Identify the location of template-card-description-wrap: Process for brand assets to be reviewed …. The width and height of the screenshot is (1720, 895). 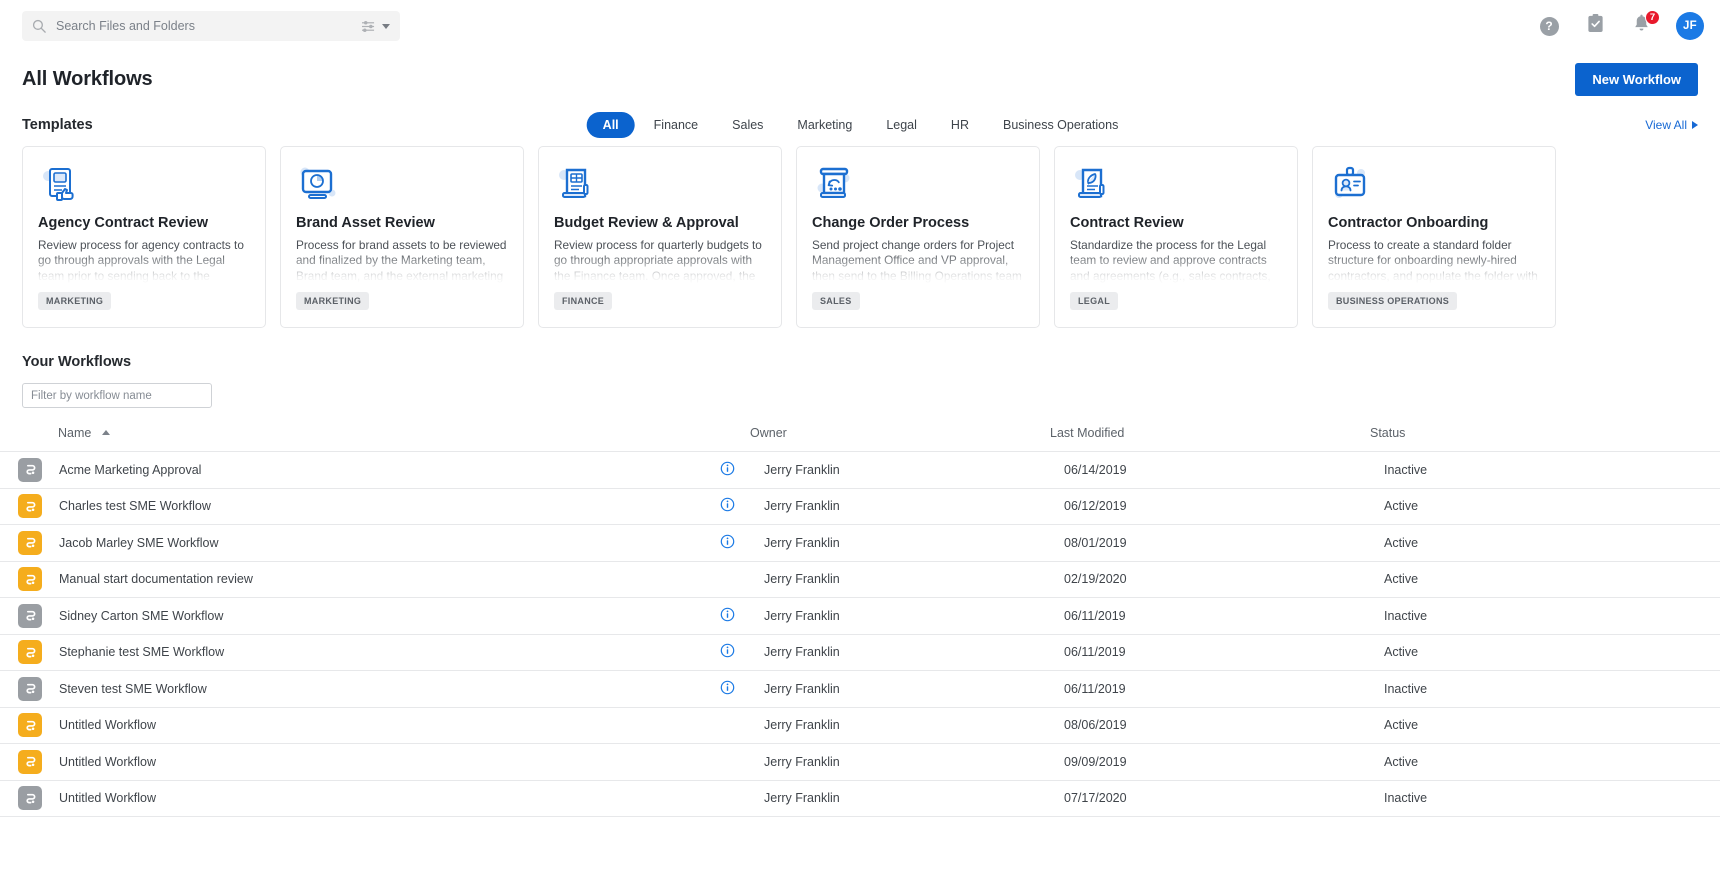
(402, 262).